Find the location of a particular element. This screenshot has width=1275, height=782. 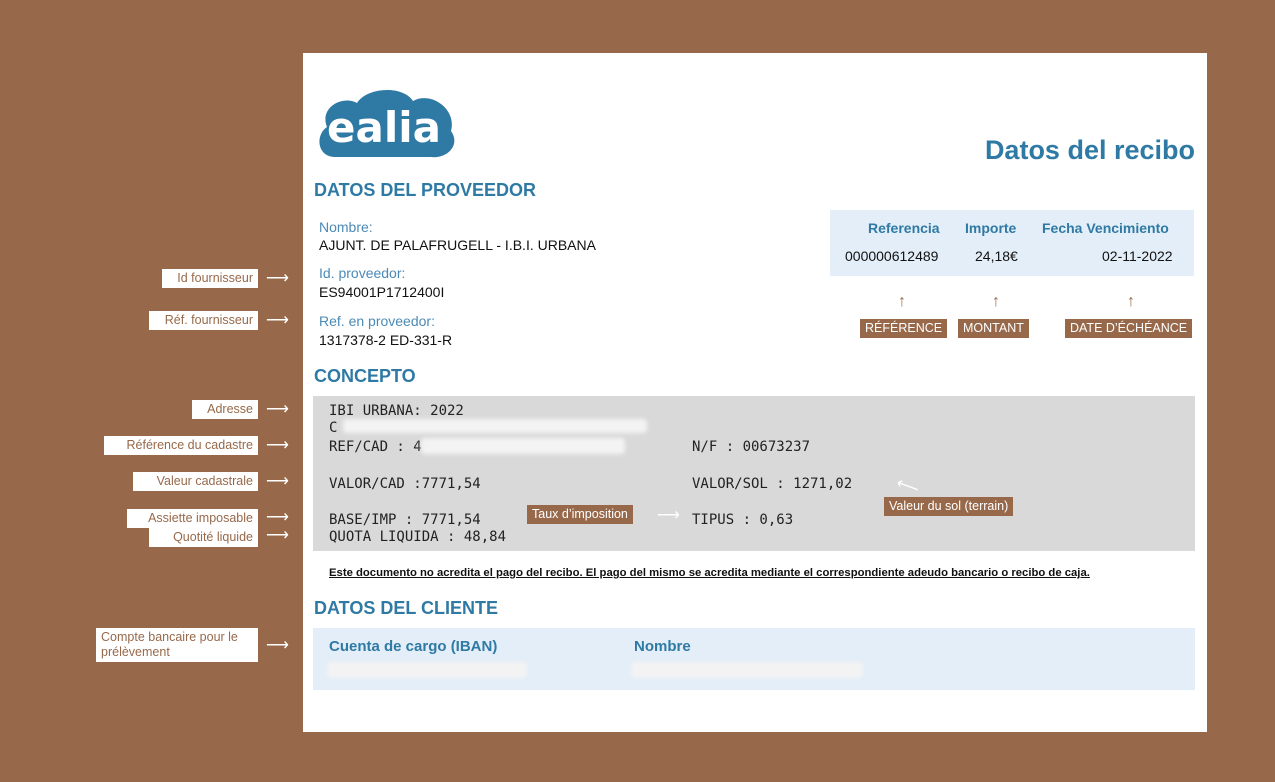

annotation-cadastral-value: Valeur cadastrale is located at coordinates (195, 481).